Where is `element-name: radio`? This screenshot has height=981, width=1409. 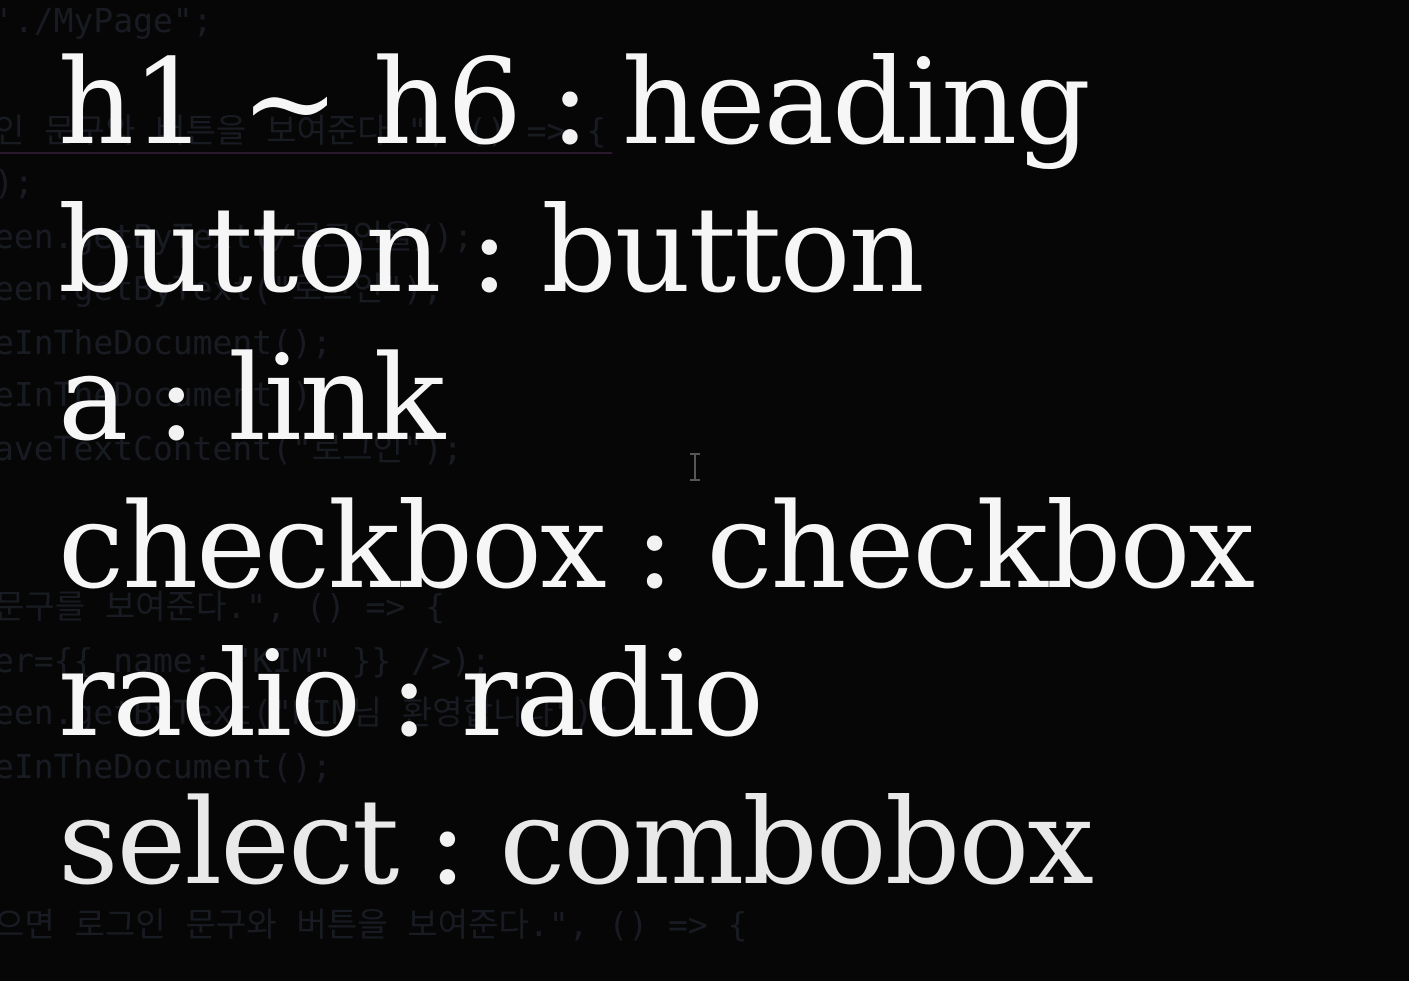
element-name: radio is located at coordinates (209, 694).